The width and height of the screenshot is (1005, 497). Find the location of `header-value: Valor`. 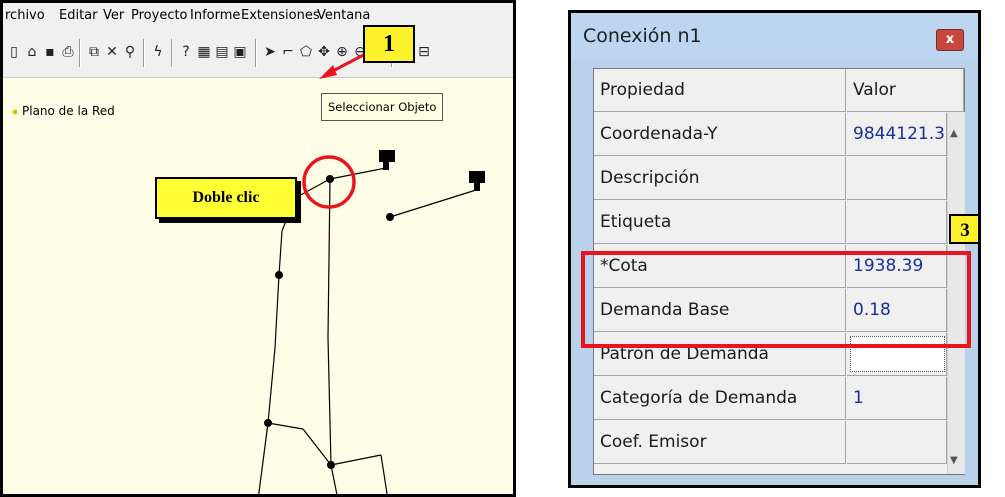

header-value: Valor is located at coordinates (905, 90).